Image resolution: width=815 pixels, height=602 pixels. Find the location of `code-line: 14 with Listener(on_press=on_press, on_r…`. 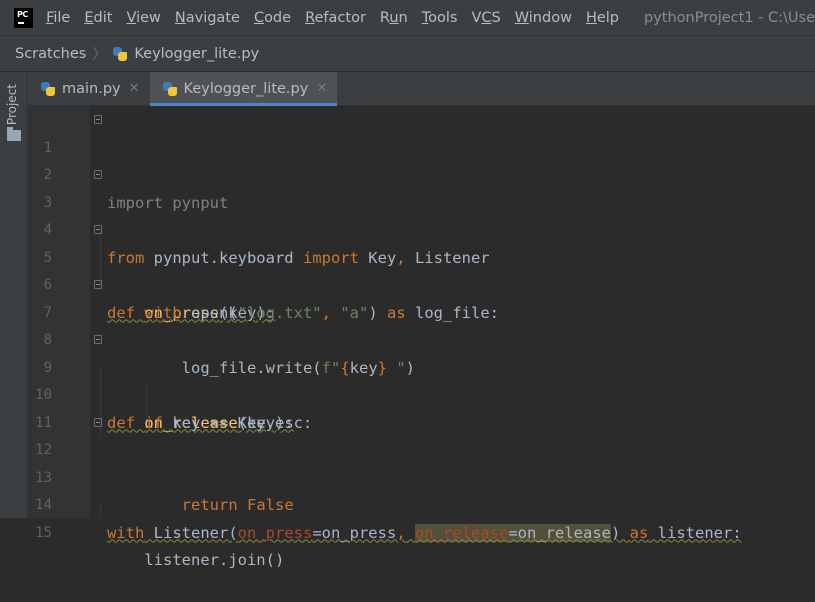

code-line: 14 with Listener(on_press=on_press, on_r… is located at coordinates (421, 503).